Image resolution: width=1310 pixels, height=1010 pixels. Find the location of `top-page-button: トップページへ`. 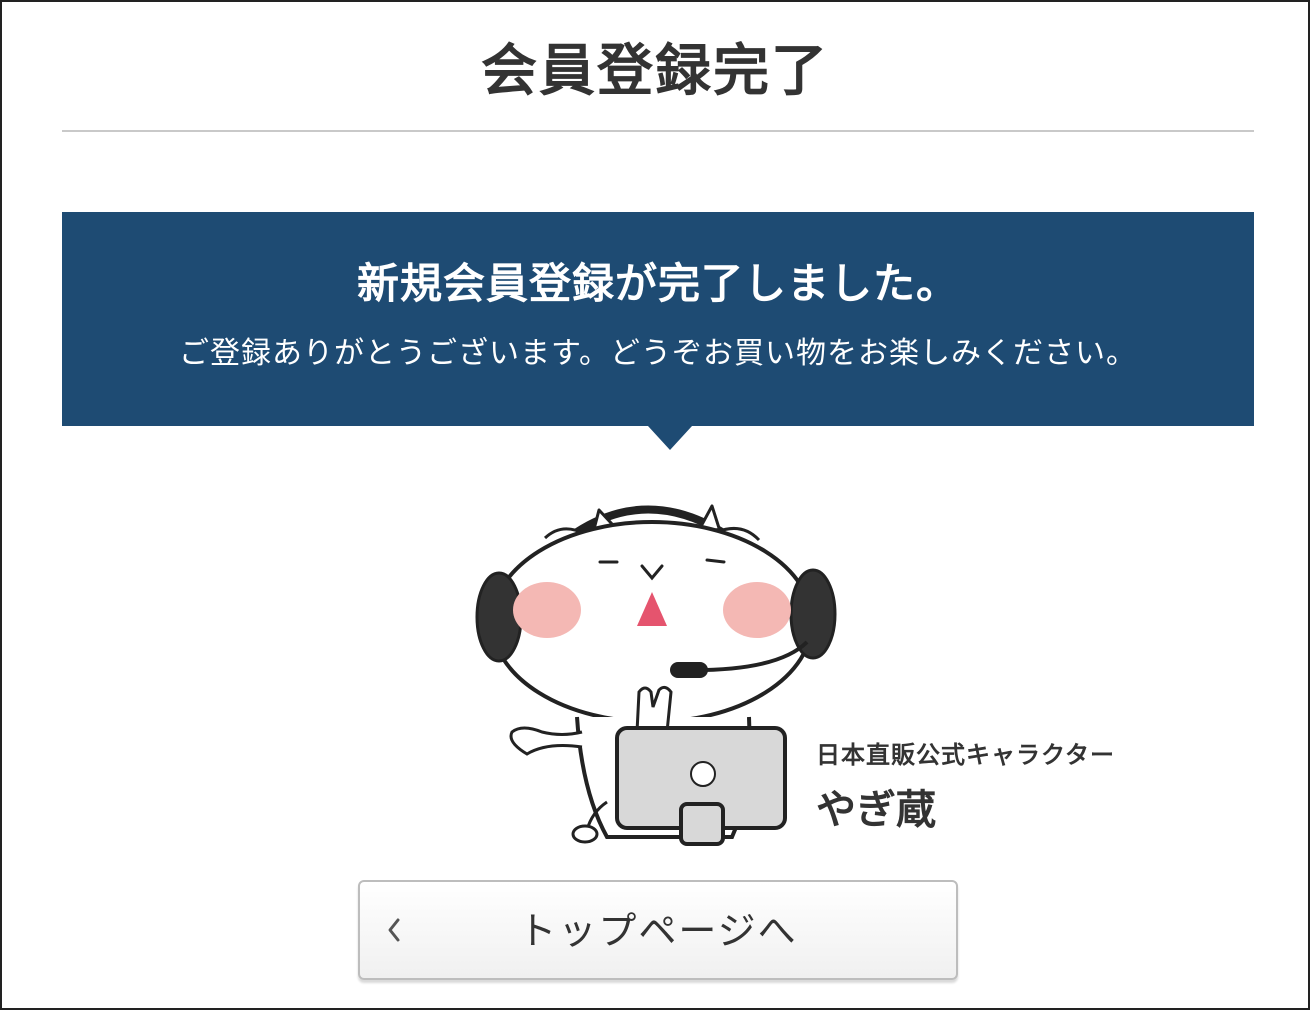

top-page-button: トップページへ is located at coordinates (658, 930).